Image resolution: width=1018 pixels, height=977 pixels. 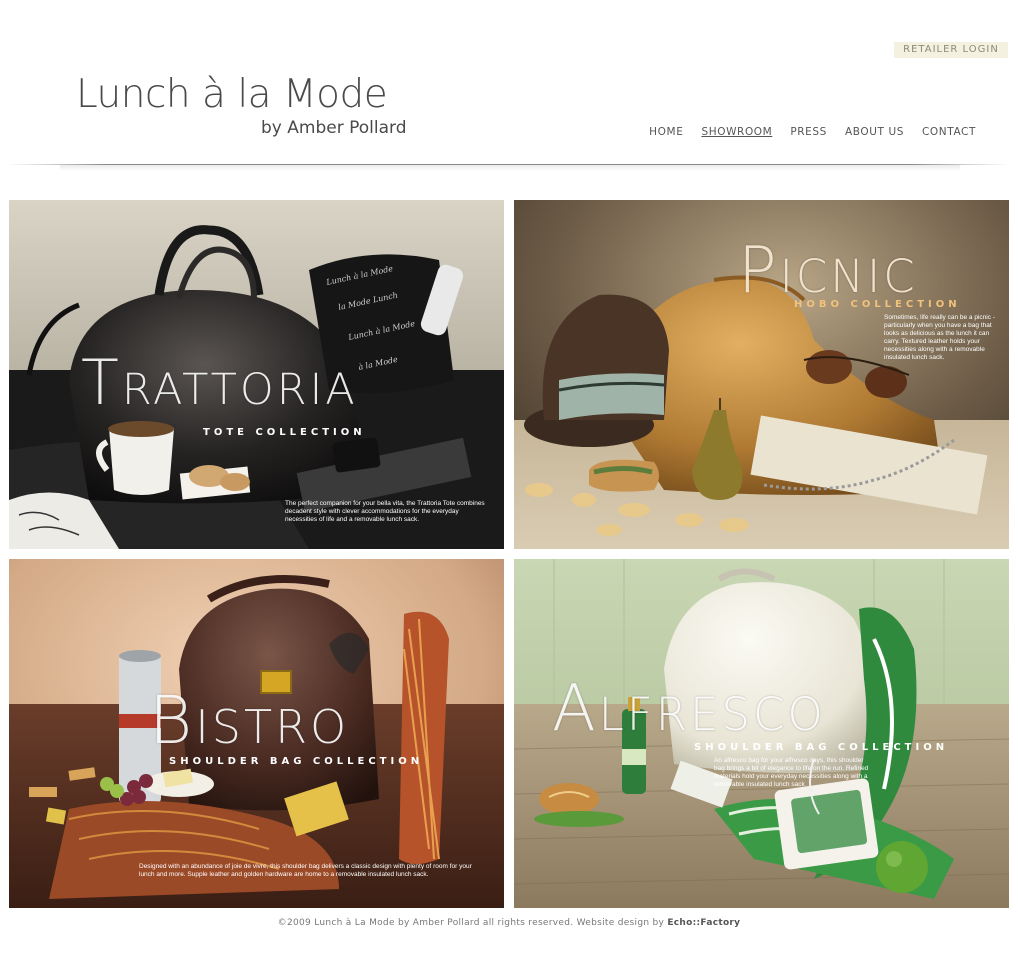 I want to click on nav-showroom: SHOWROOM, so click(x=736, y=132).